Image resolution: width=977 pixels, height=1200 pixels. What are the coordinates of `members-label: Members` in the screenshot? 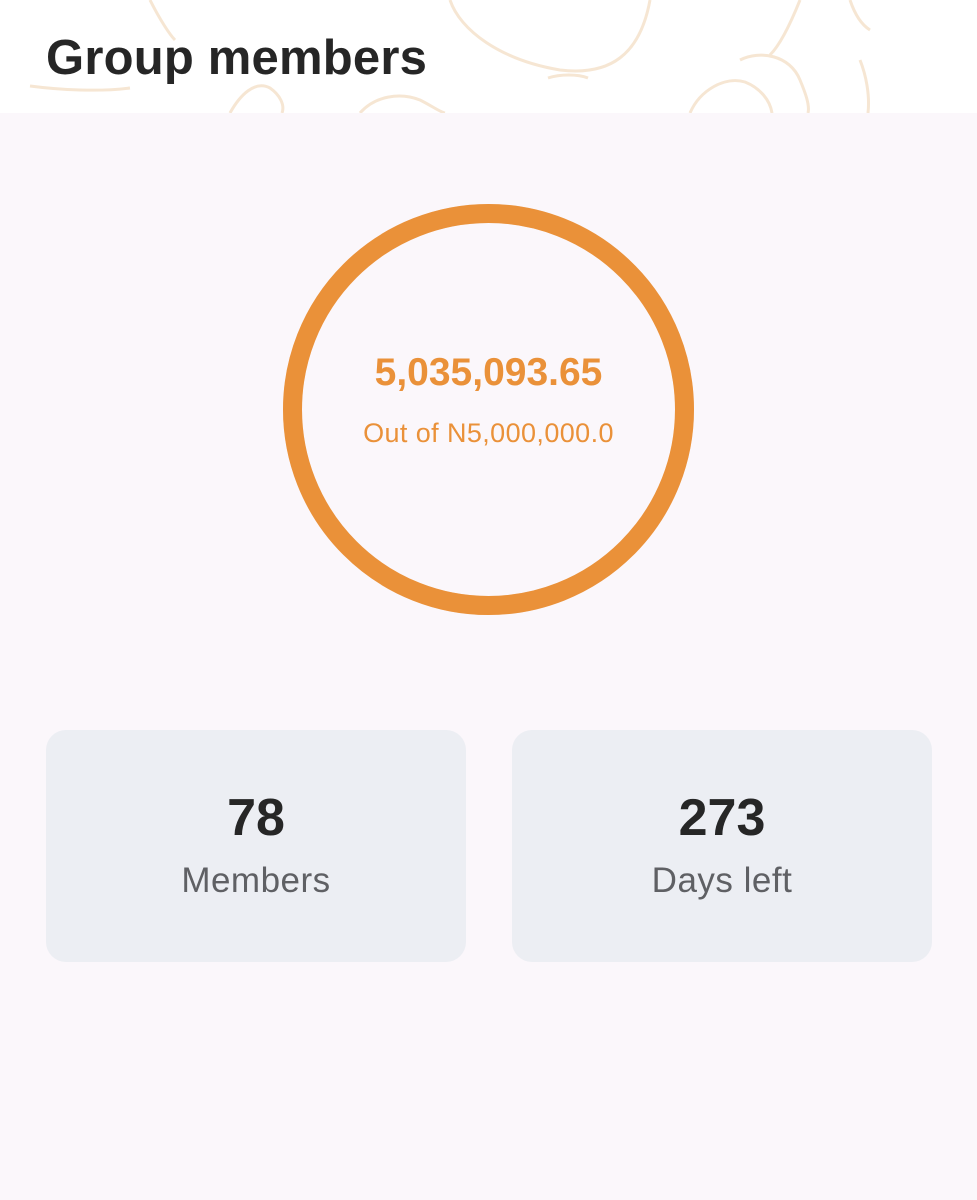 It's located at (256, 880).